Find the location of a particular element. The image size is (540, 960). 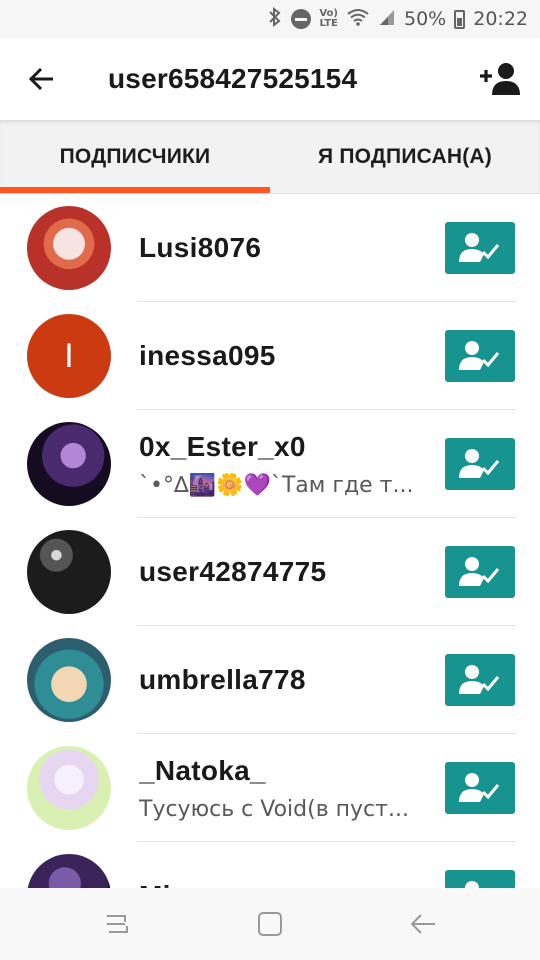

add-user-icon is located at coordinates (500, 79).